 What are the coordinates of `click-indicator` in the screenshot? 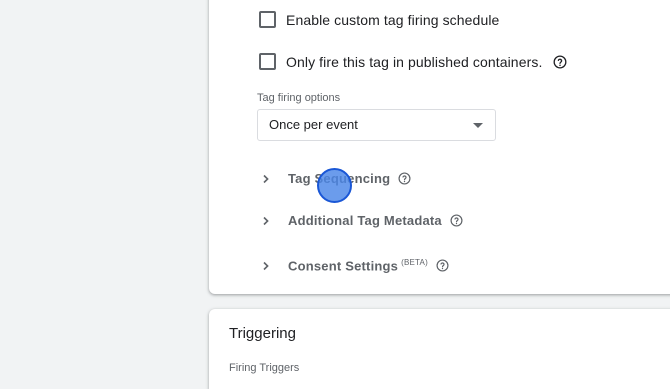 It's located at (334, 185).